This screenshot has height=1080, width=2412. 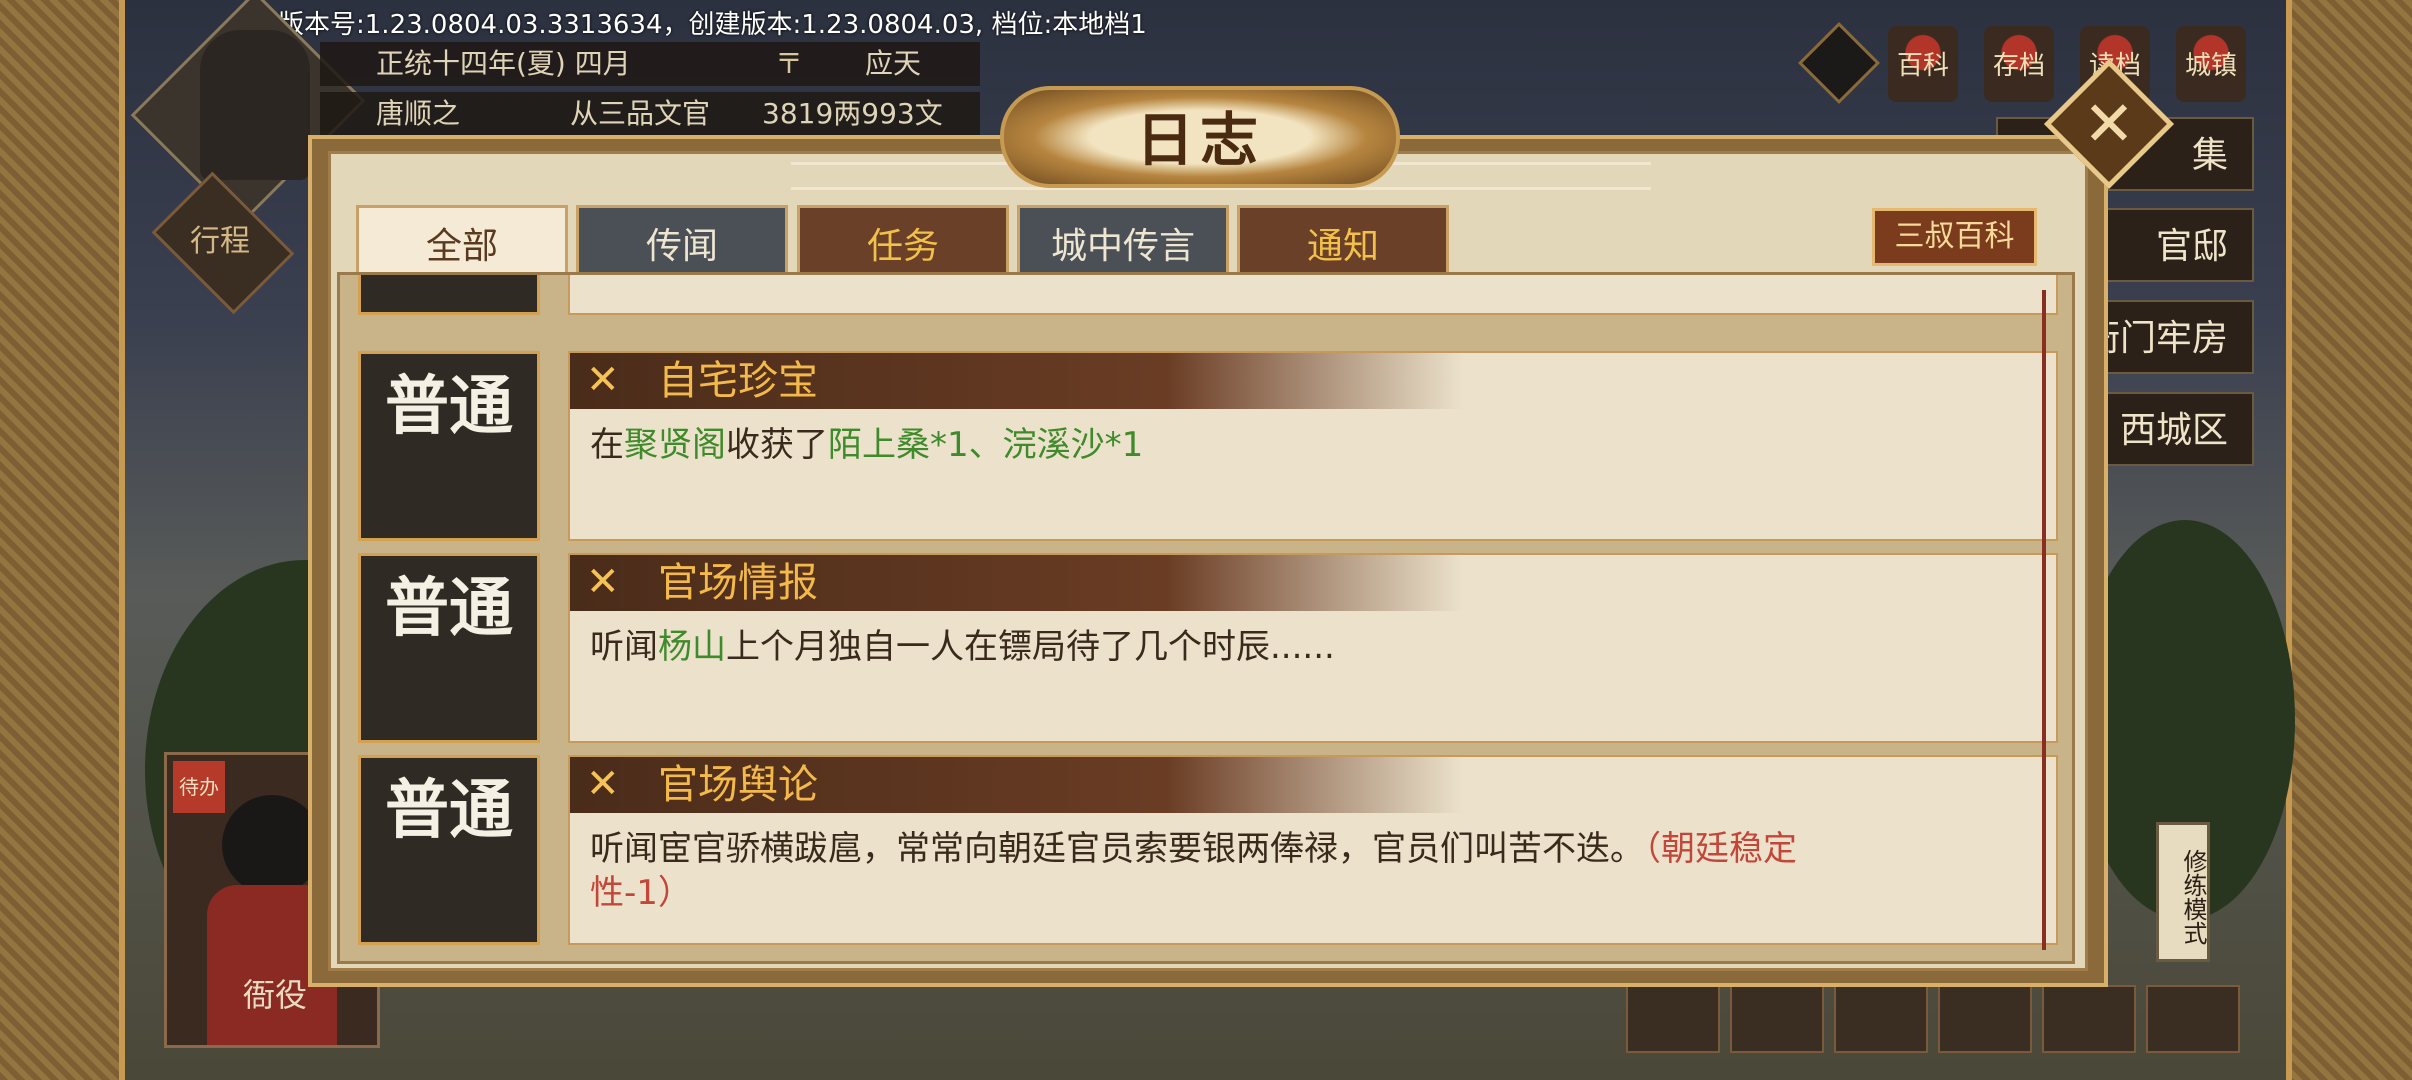 I want to click on player-name: 唐顺之, so click(x=418, y=113).